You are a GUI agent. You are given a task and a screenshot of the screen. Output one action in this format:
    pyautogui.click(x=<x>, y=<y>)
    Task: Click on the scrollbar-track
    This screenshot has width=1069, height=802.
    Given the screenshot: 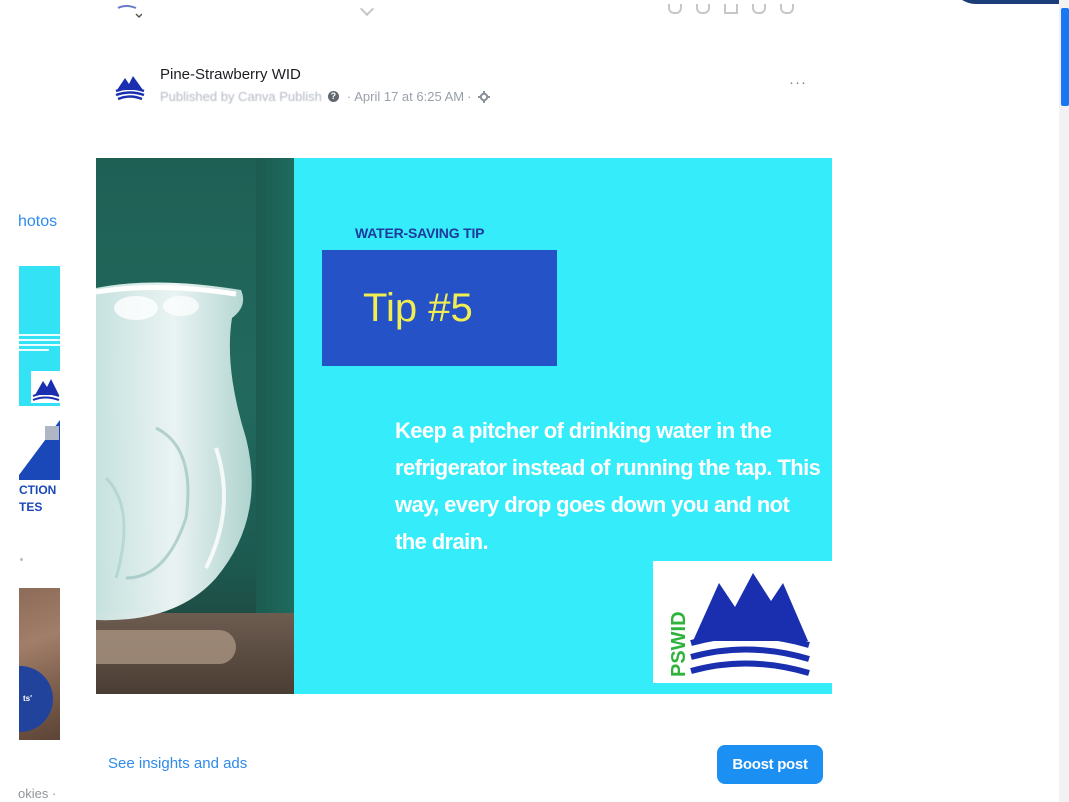 What is the action you would take?
    pyautogui.click(x=1064, y=401)
    